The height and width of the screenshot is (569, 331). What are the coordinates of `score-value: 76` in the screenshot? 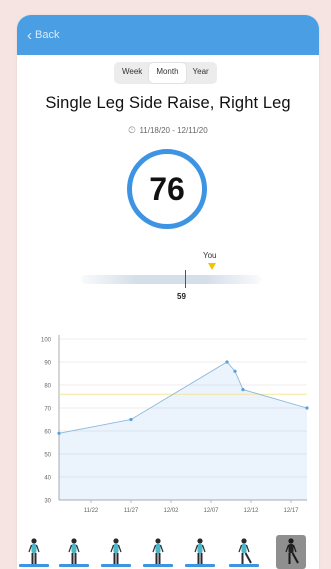 It's located at (167, 188).